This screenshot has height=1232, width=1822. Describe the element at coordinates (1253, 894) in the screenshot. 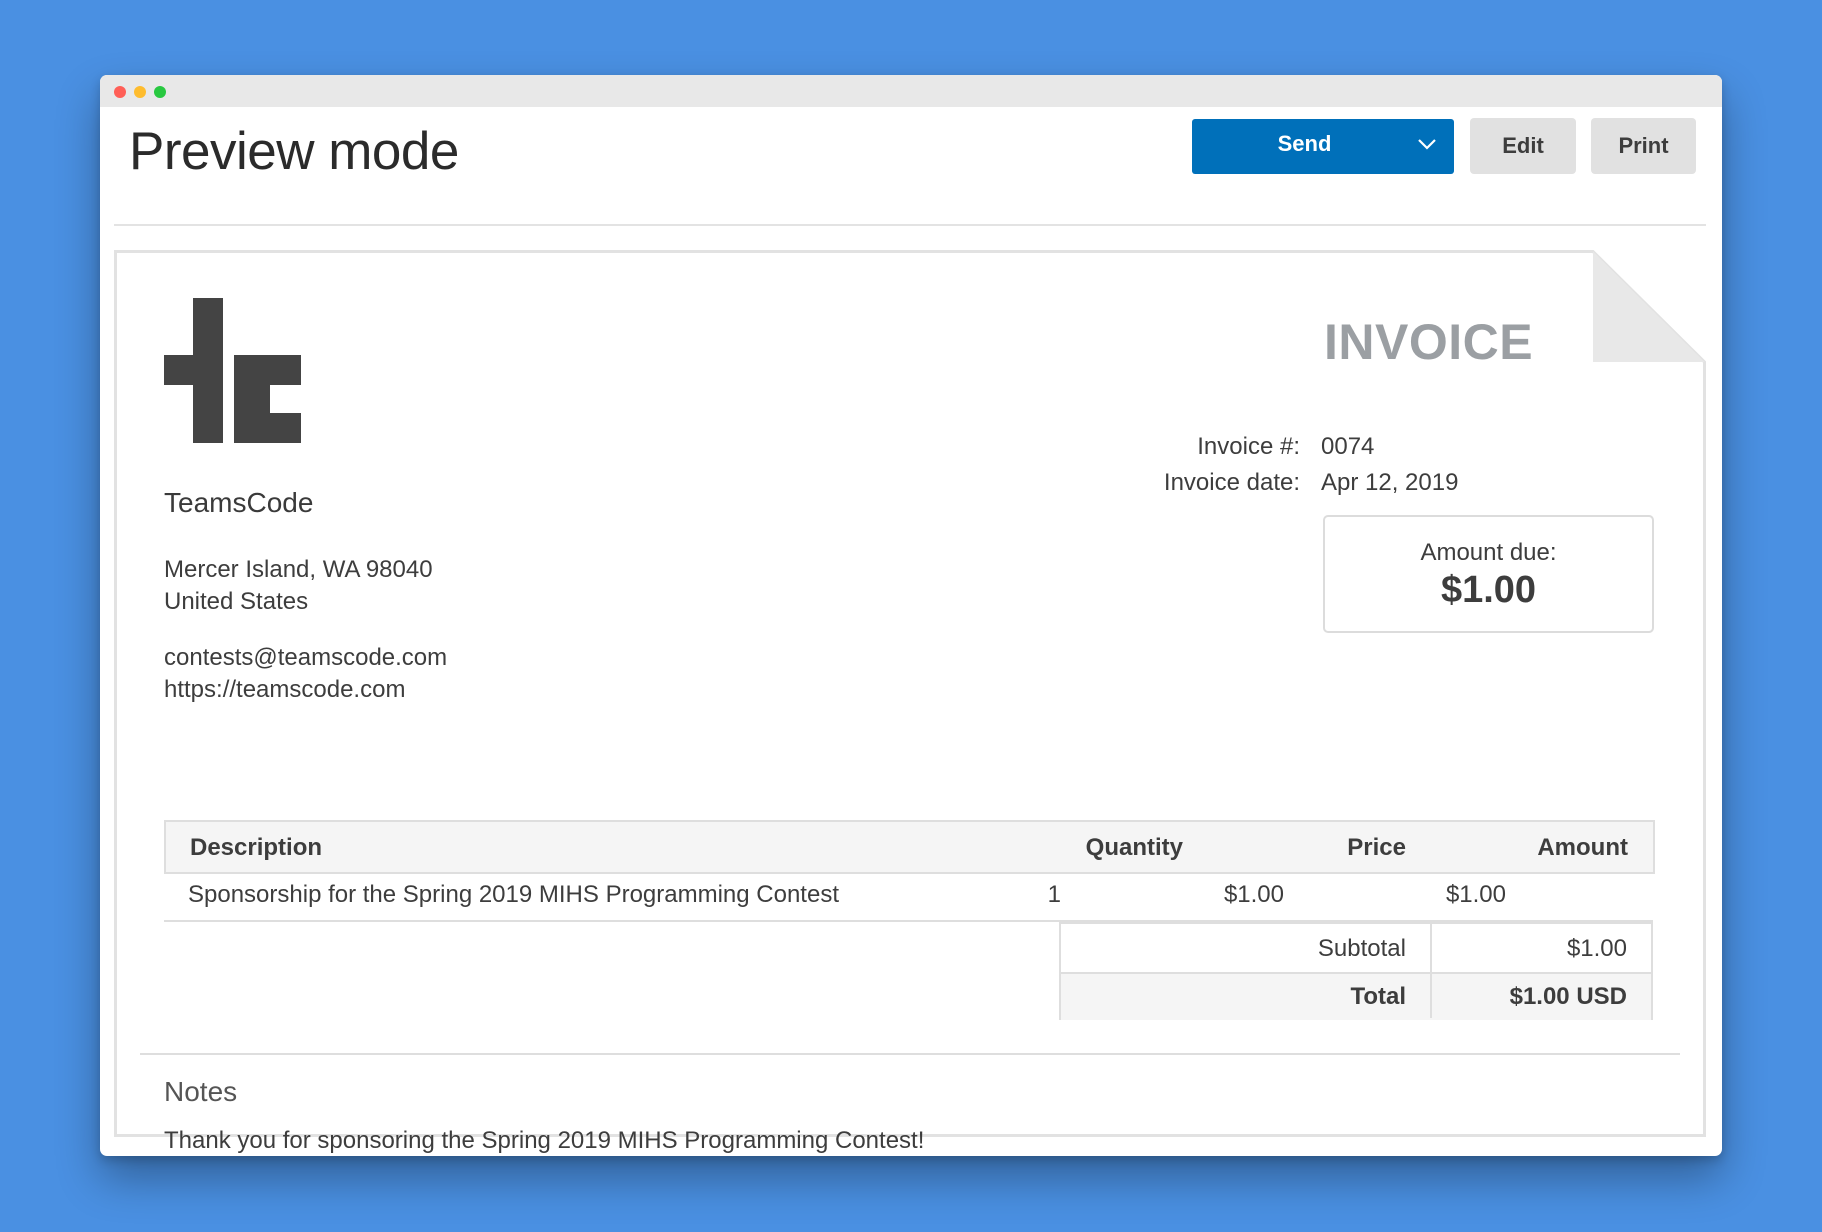

I see `row-price: $1.00` at that location.